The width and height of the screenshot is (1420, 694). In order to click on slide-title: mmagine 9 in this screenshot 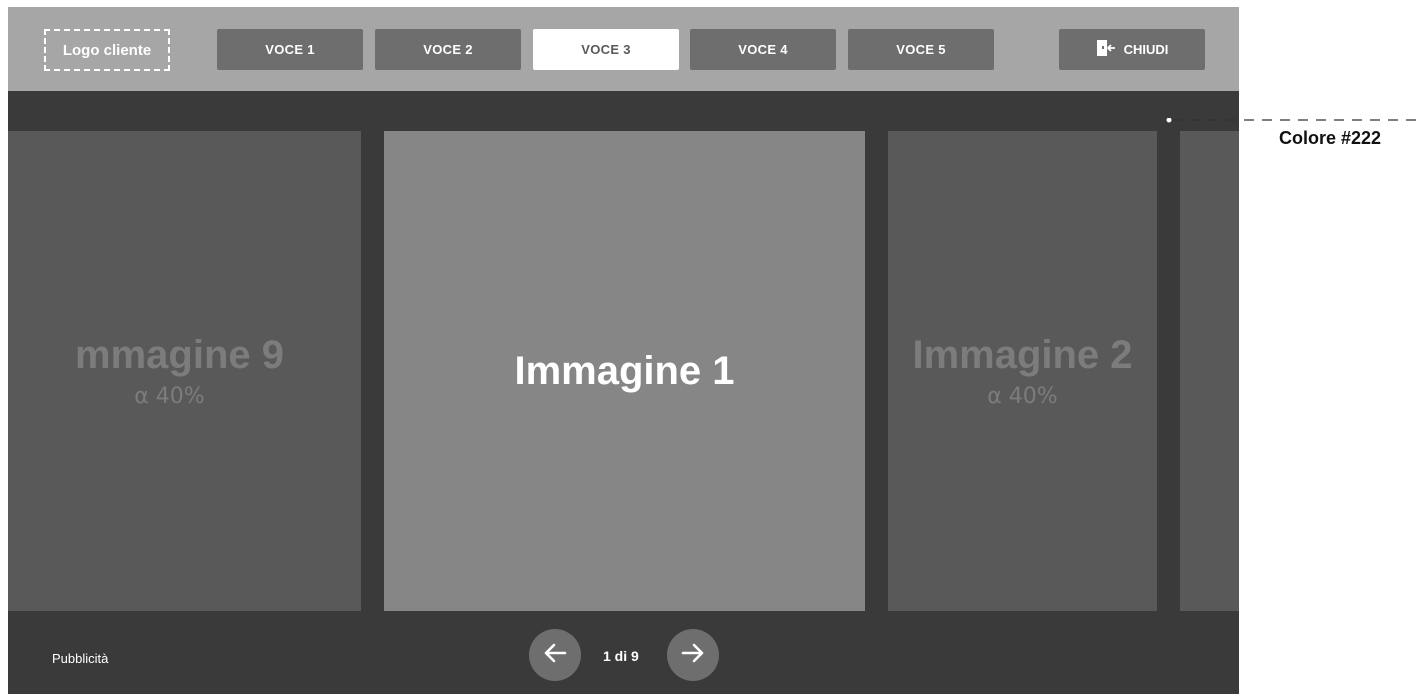, I will do `click(179, 355)`.